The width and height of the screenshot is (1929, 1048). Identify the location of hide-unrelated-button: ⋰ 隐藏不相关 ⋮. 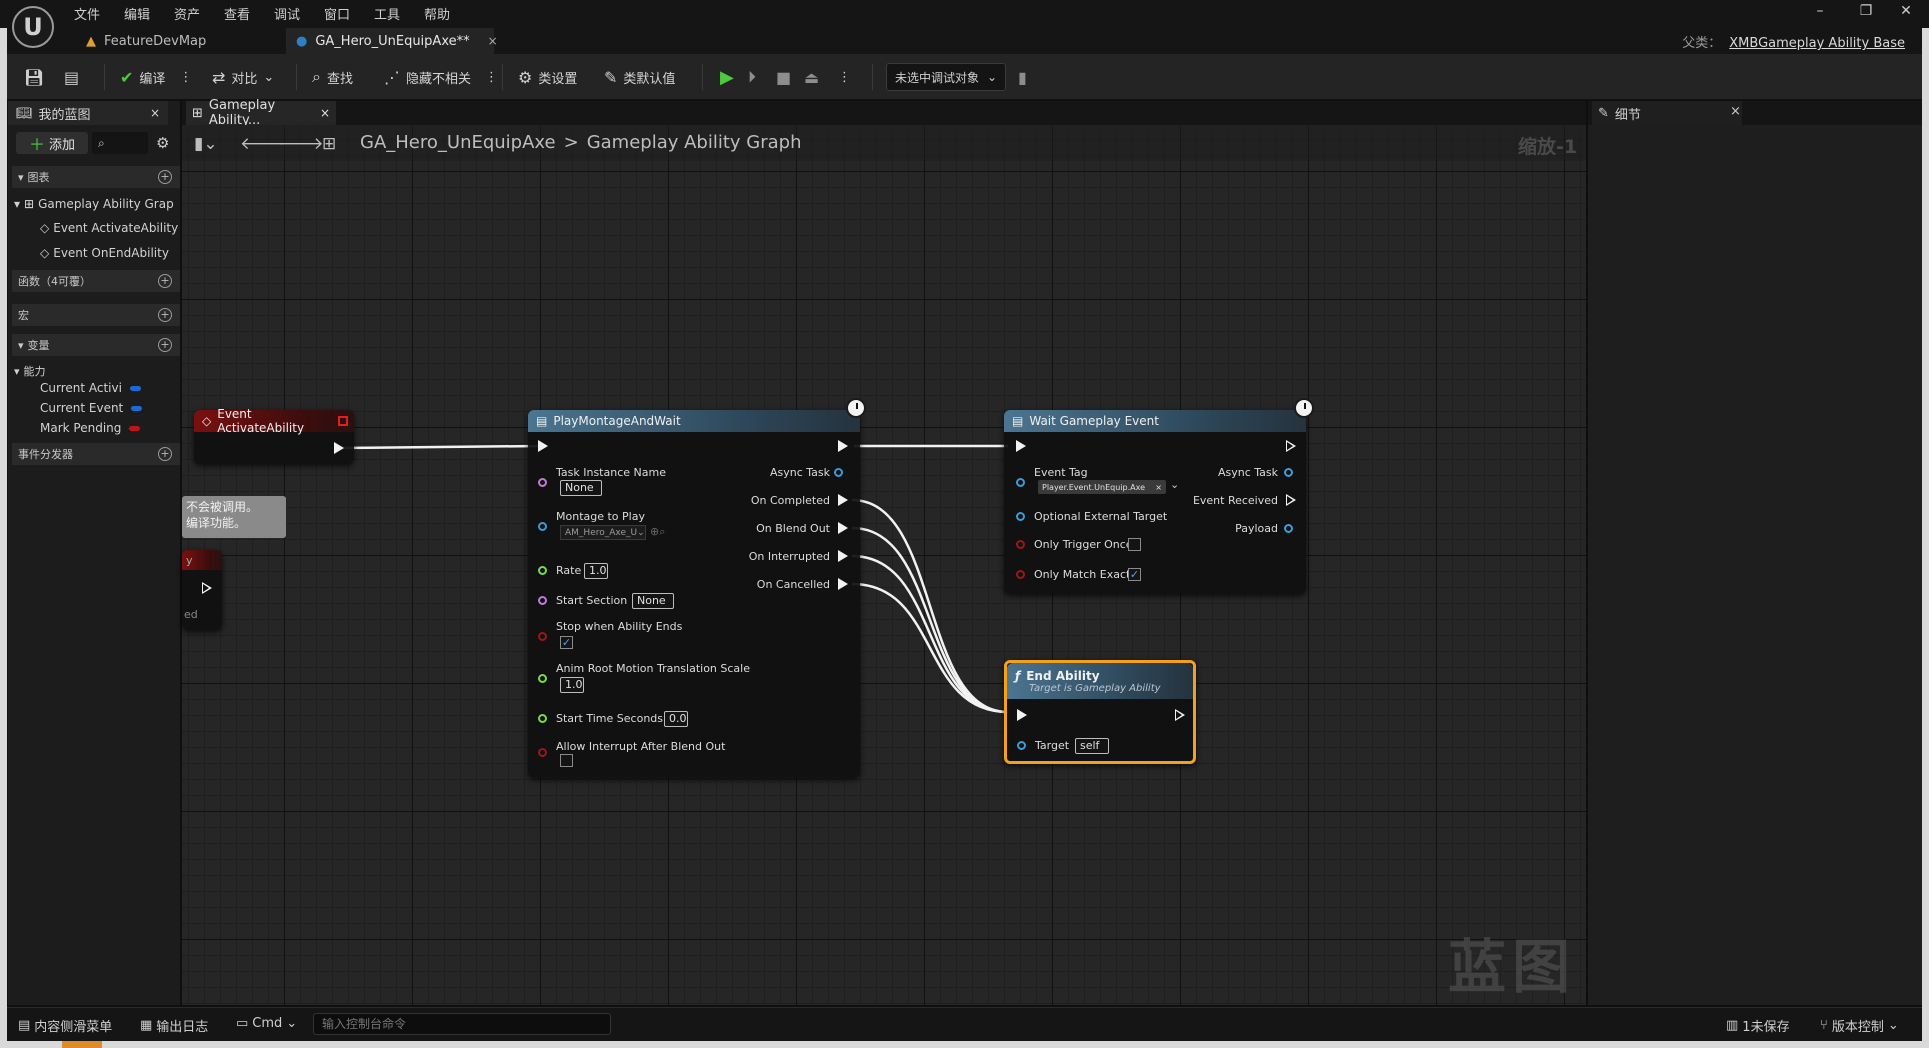
(441, 77).